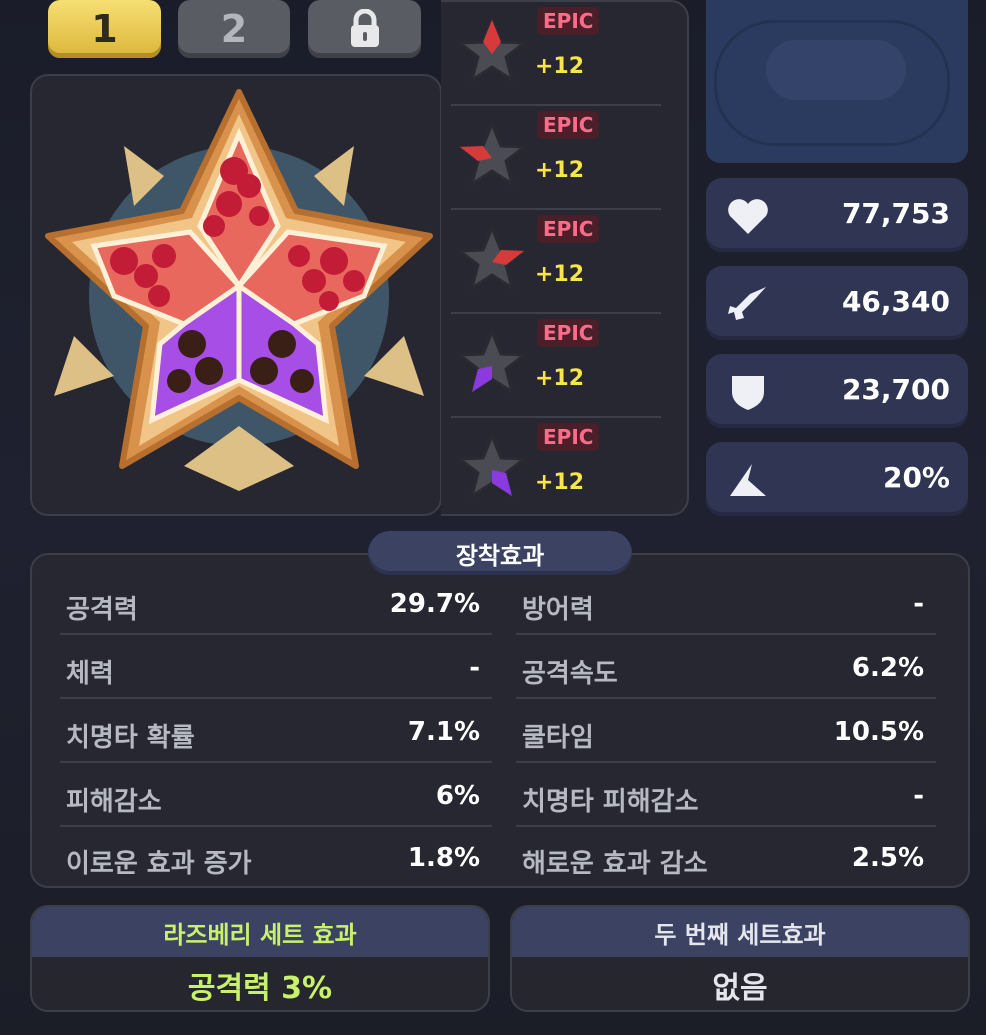  What do you see at coordinates (748, 216) in the screenshot?
I see `heart-icon` at bounding box center [748, 216].